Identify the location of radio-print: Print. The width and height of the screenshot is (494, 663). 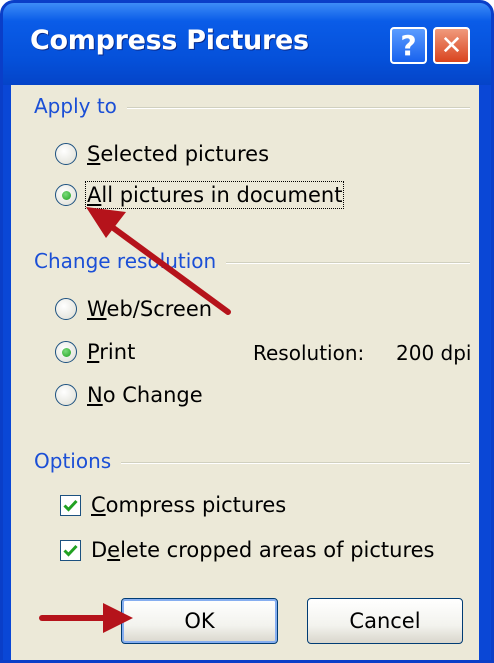
(95, 352).